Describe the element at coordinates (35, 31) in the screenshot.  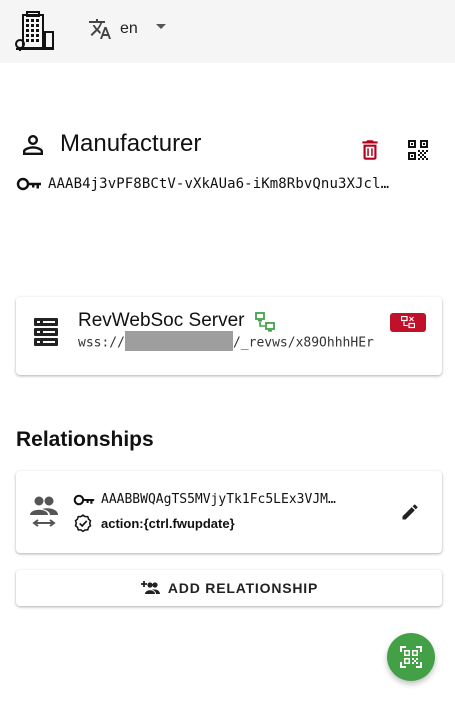
I see `building-icon` at that location.